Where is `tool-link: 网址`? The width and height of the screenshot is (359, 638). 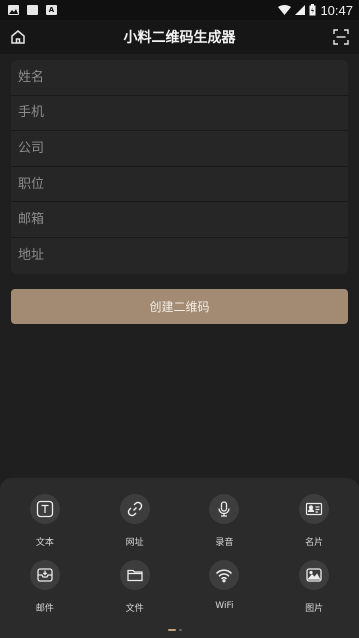
tool-link: 网址 is located at coordinates (135, 521).